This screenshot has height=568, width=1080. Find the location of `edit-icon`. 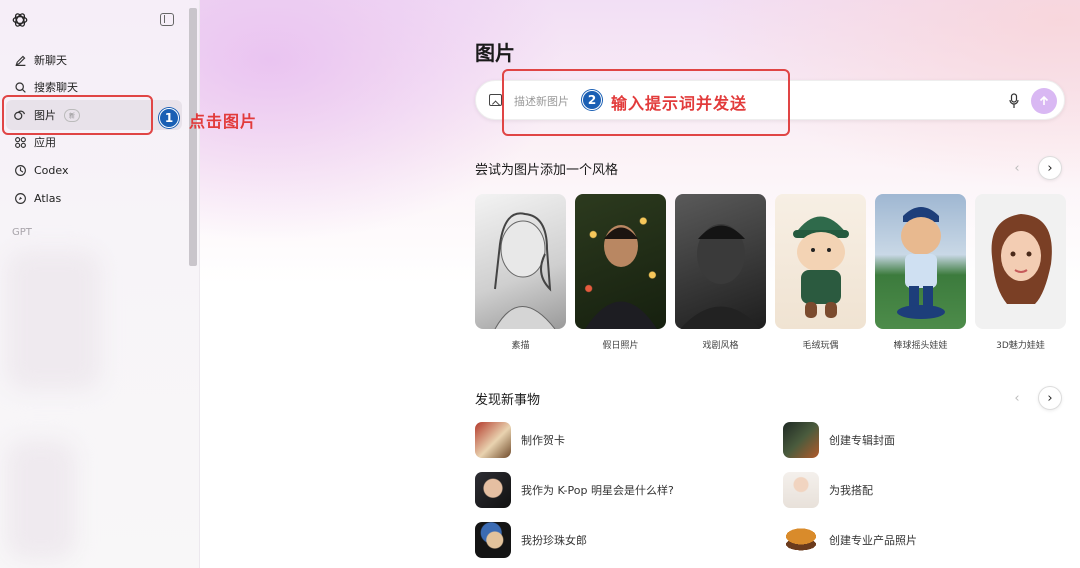

edit-icon is located at coordinates (20, 60).